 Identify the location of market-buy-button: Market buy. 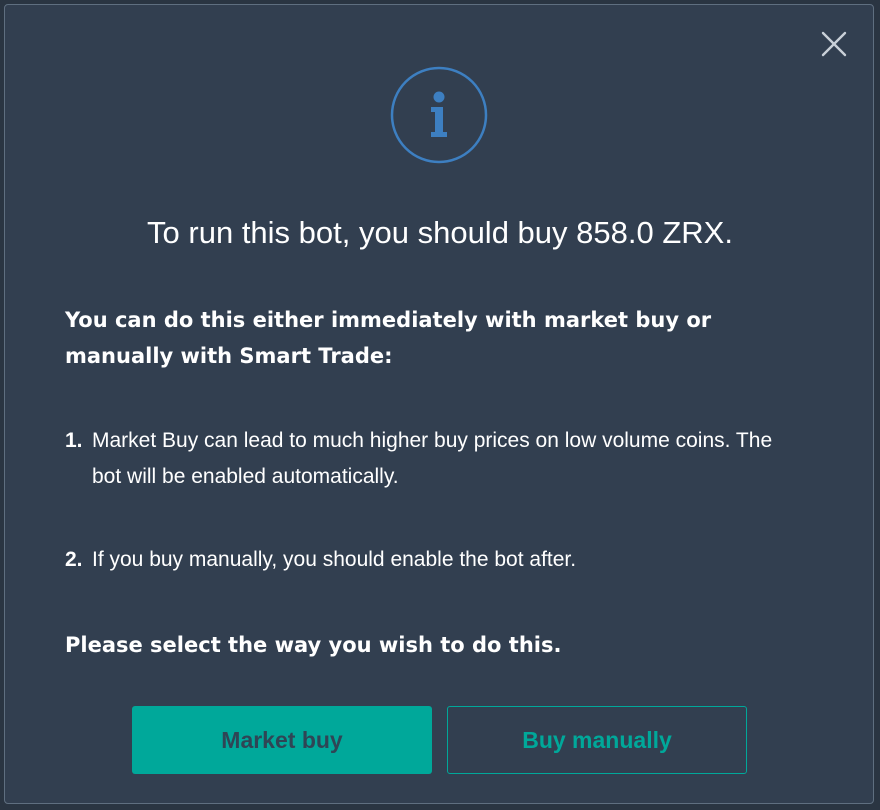
(282, 740).